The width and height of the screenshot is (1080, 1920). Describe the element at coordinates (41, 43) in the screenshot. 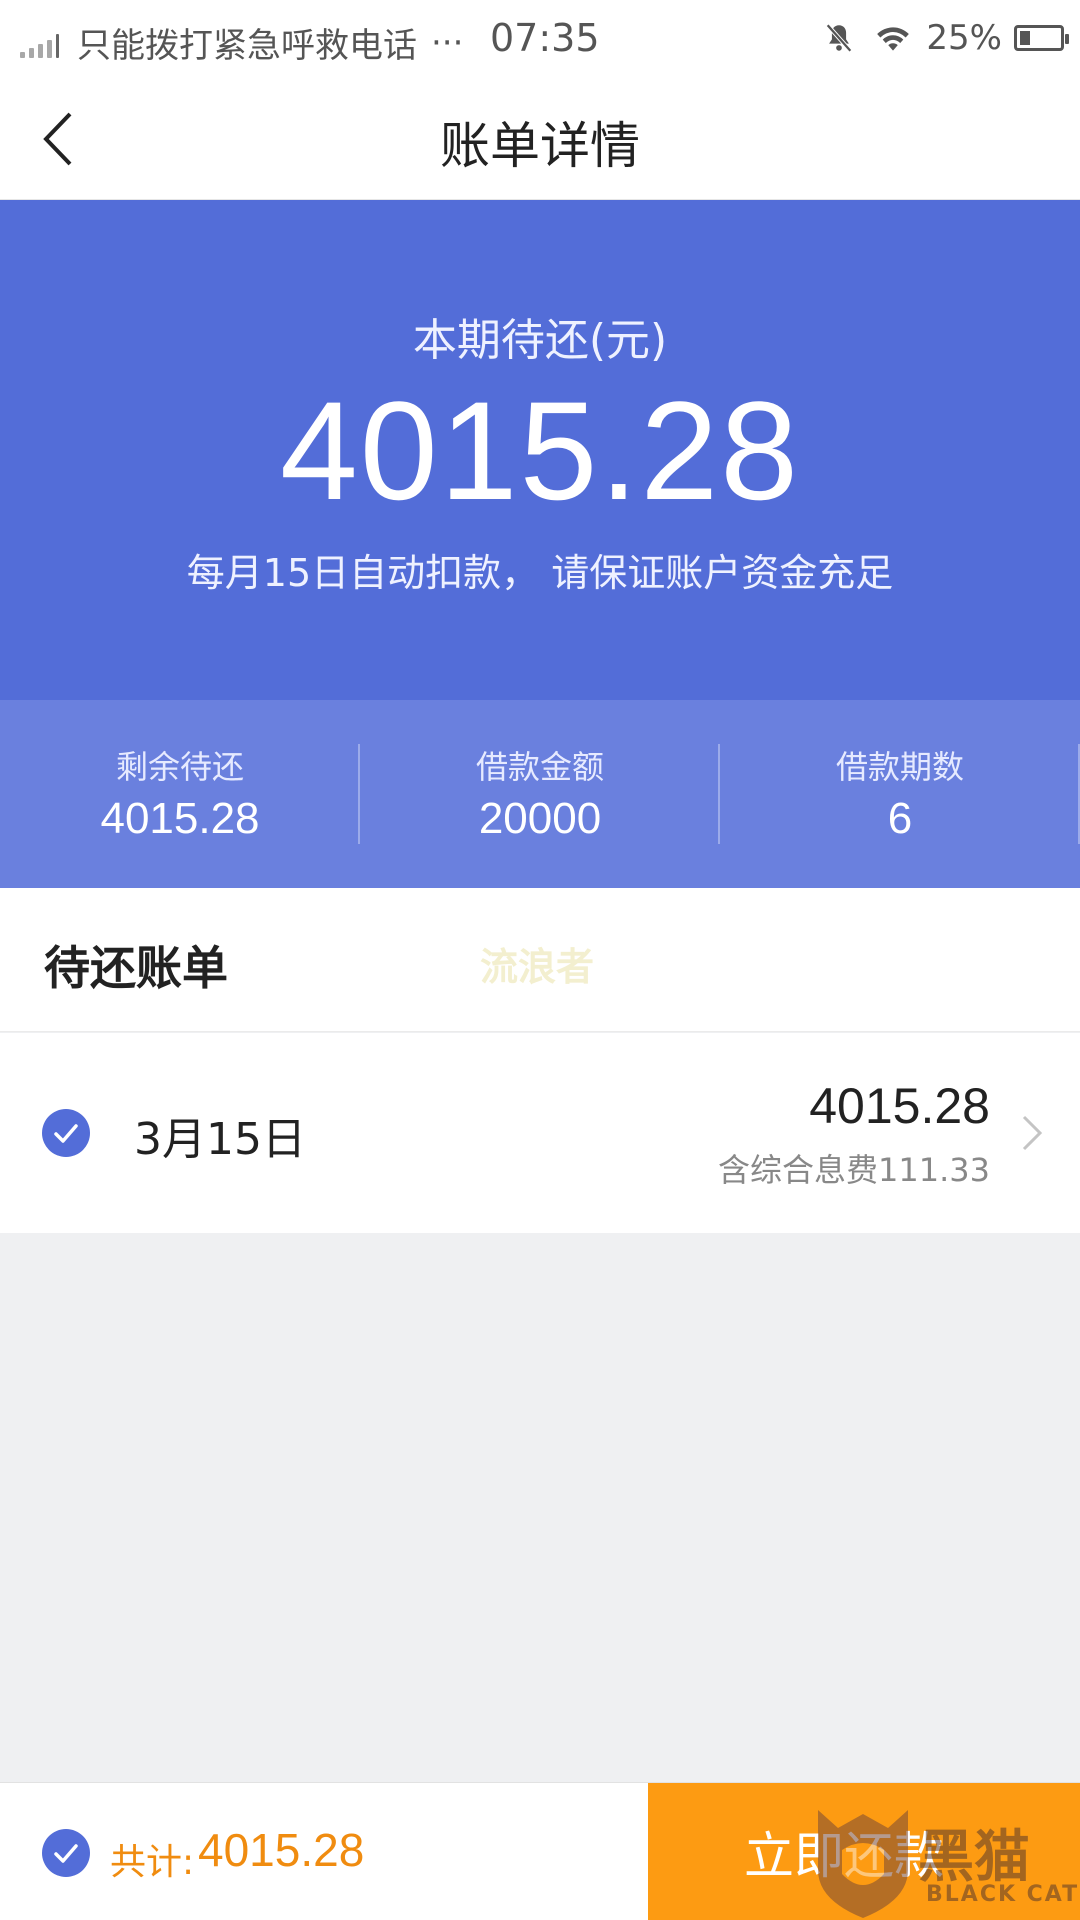

I see `signal-icon` at that location.